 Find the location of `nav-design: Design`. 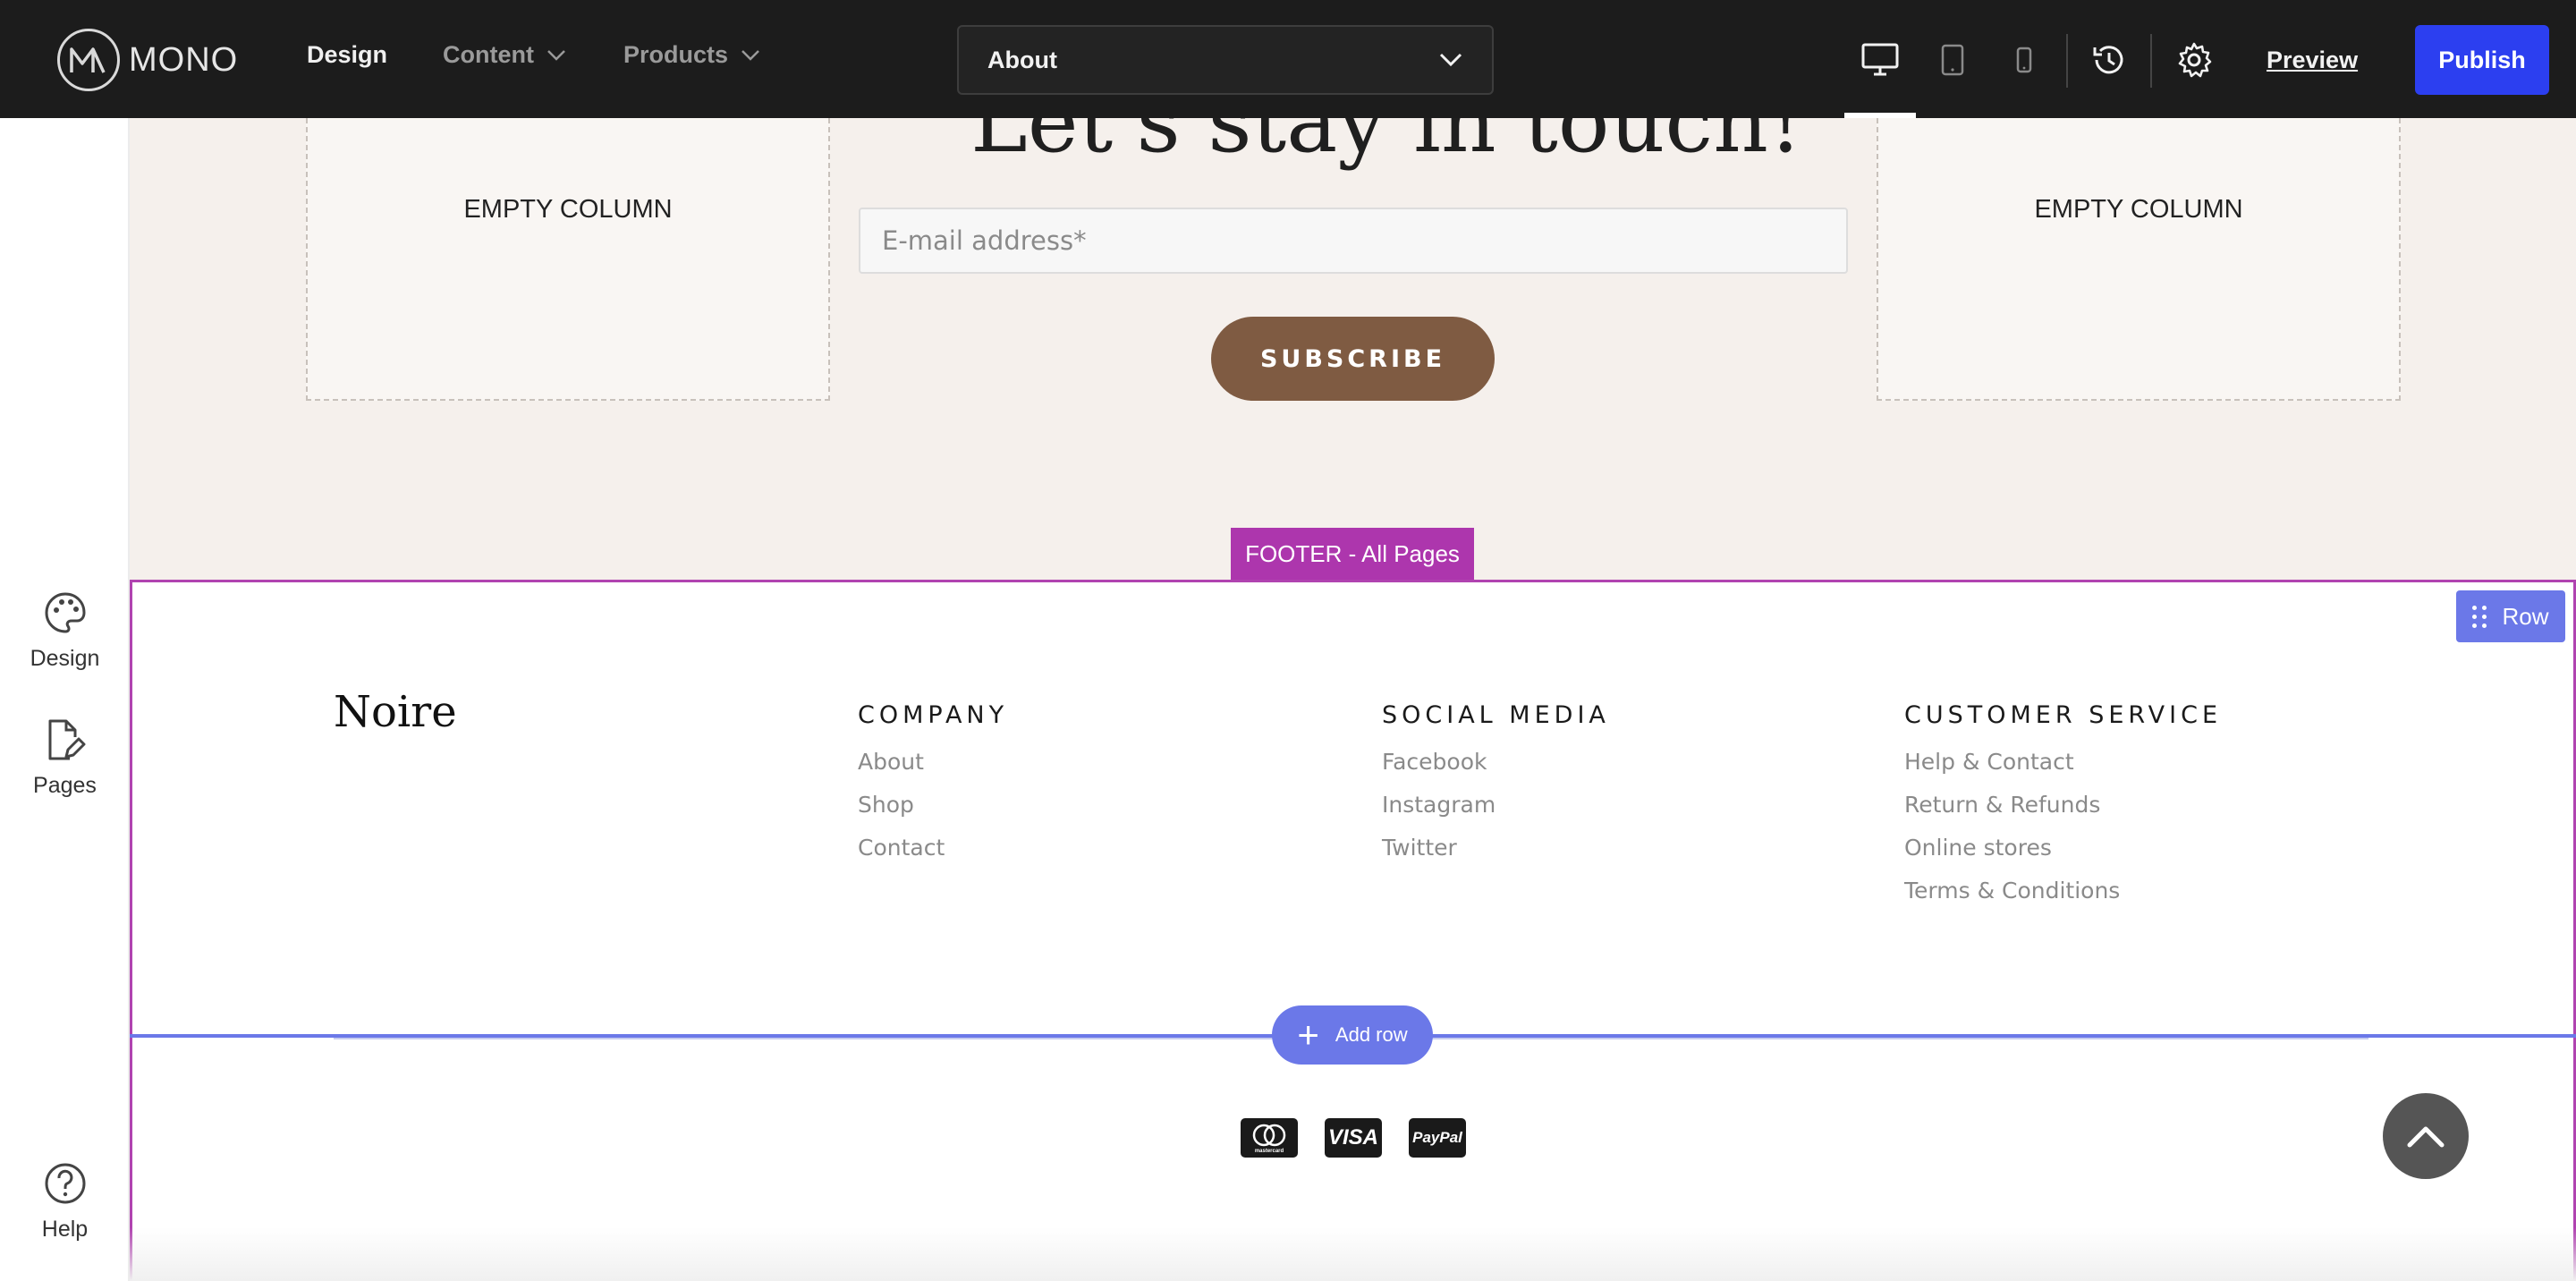

nav-design: Design is located at coordinates (347, 55).